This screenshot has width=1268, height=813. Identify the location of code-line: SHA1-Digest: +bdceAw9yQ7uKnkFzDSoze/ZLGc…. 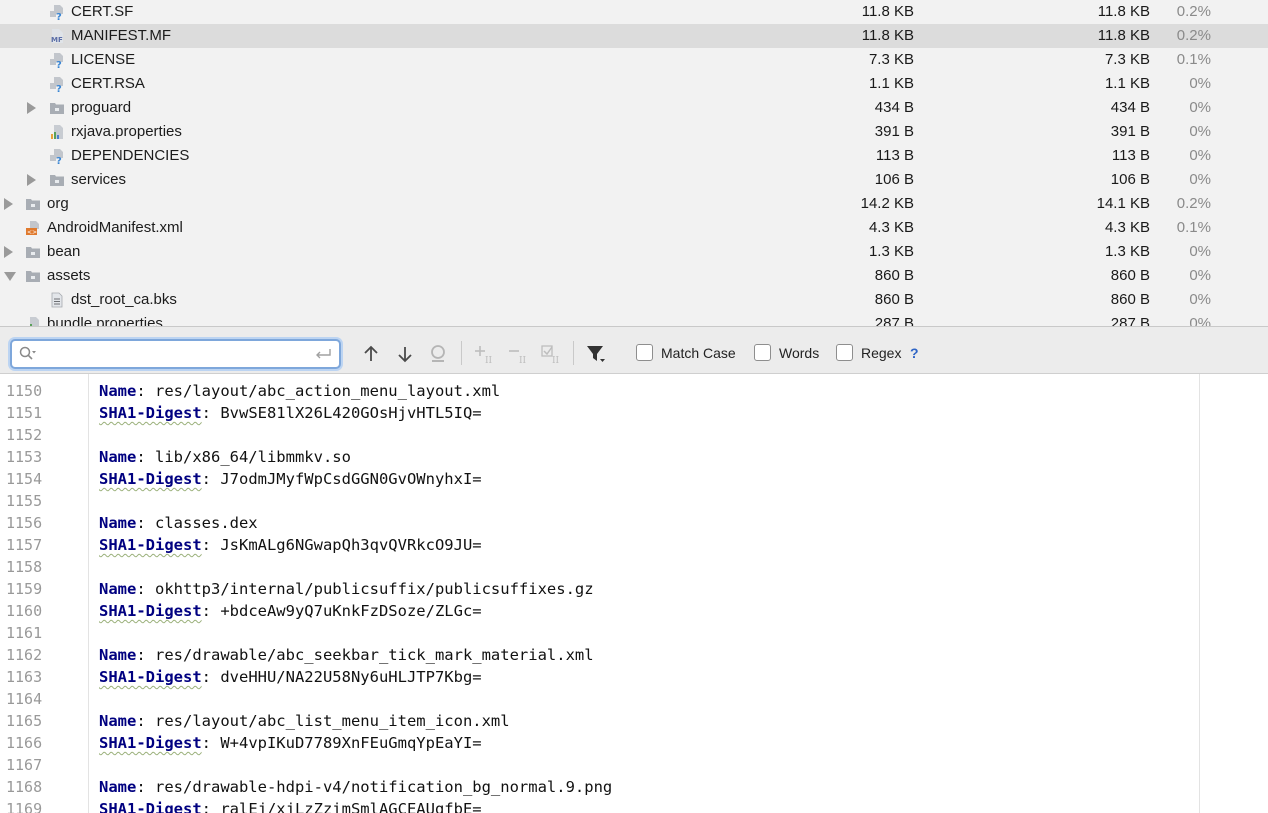
(290, 611).